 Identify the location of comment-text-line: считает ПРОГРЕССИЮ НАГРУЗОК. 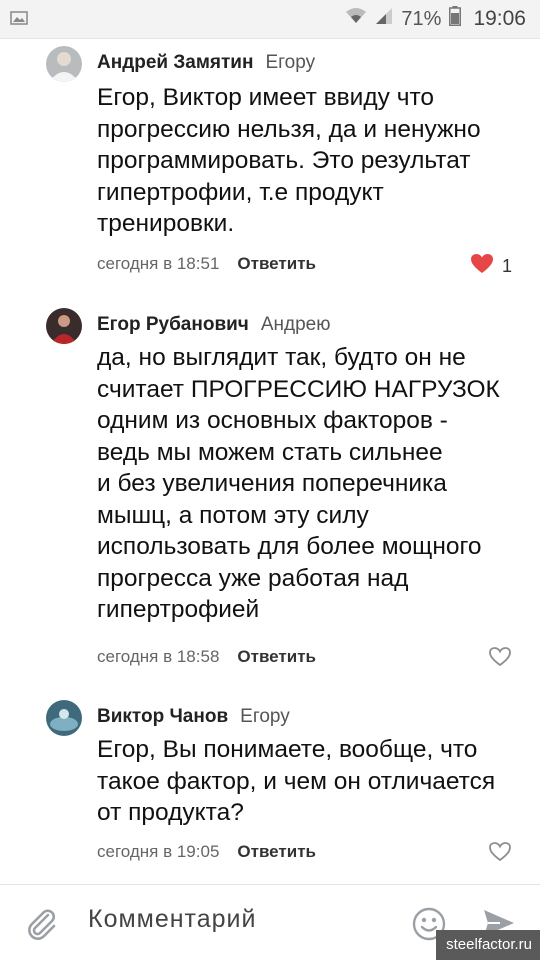
(298, 389).